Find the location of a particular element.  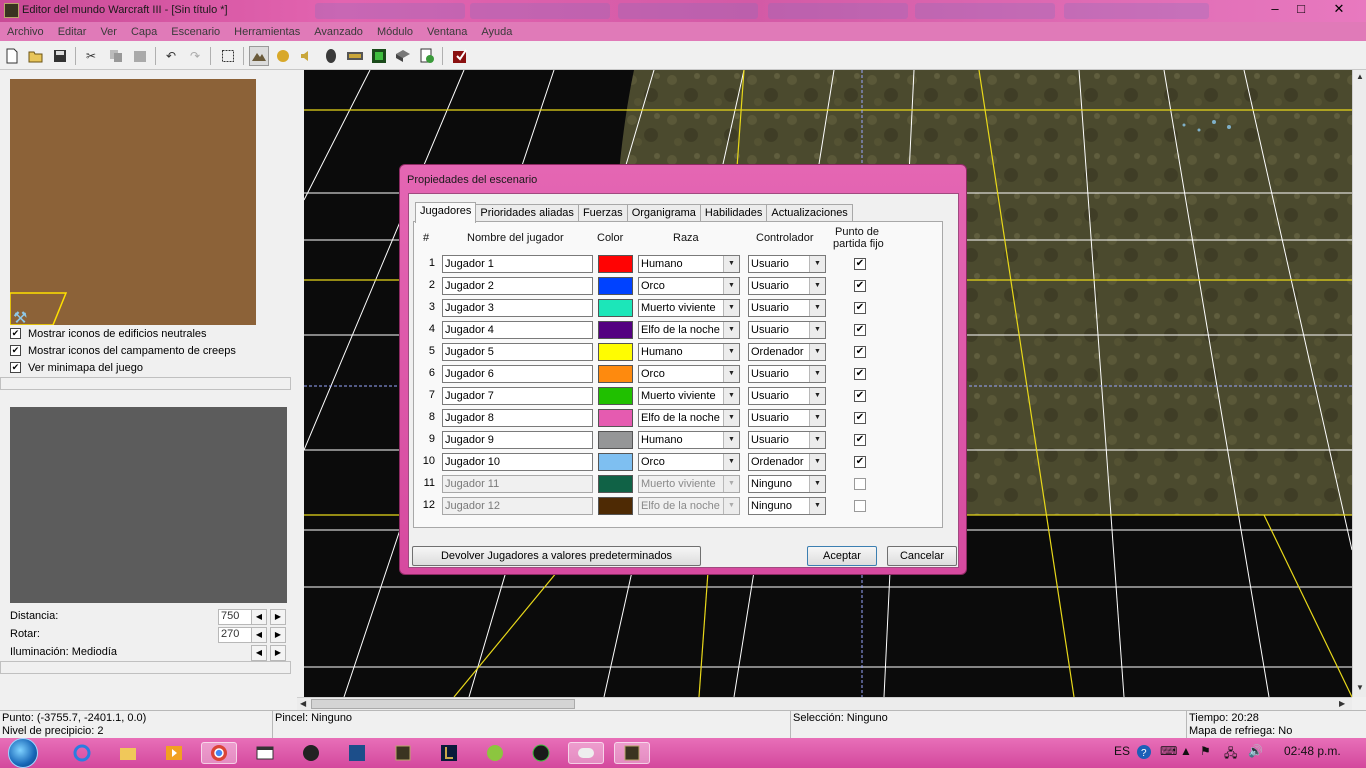

redo-icon: ↷ is located at coordinates (195, 56).